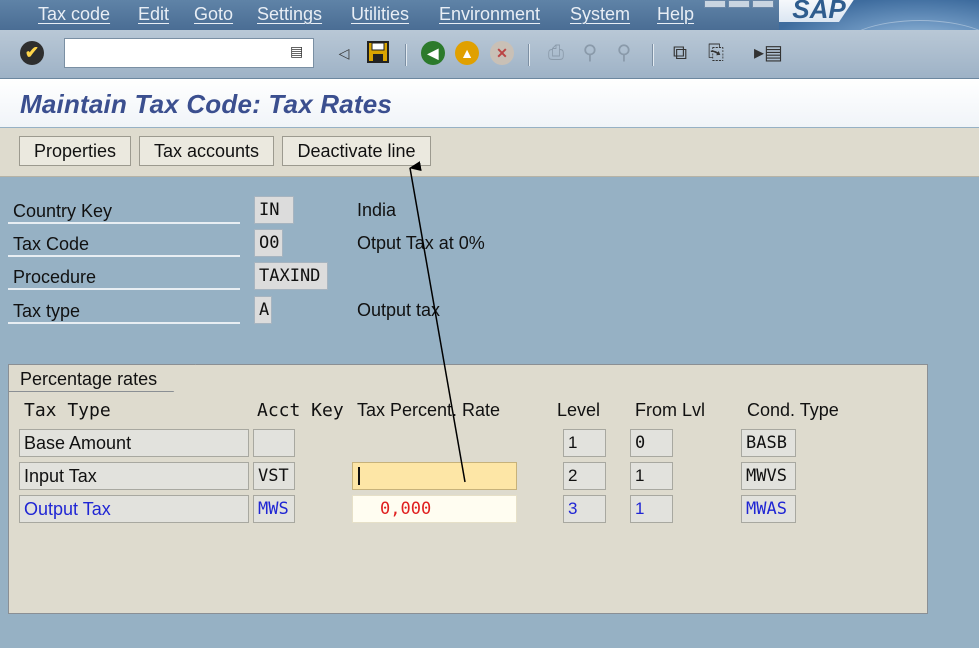 The width and height of the screenshot is (979, 648). What do you see at coordinates (268, 243) in the screenshot?
I see `tax-code-field: O0` at bounding box center [268, 243].